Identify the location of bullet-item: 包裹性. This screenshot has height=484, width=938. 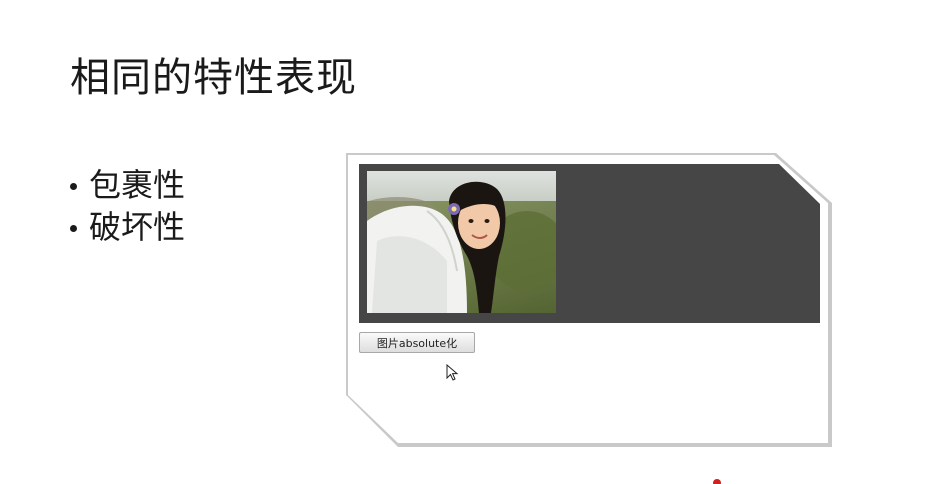
(127, 185).